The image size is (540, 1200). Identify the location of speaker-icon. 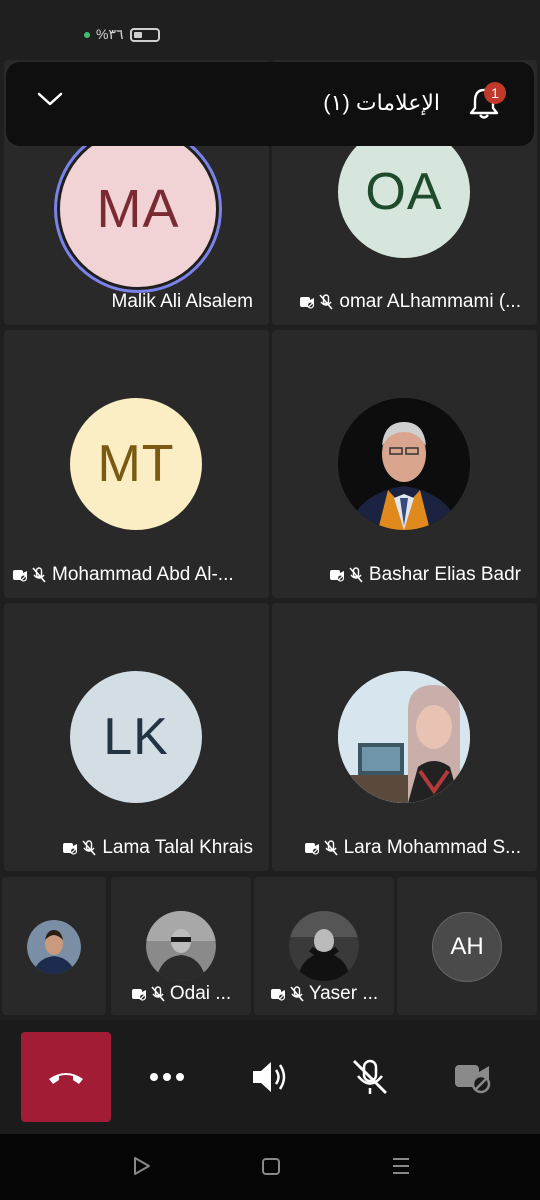
(269, 1077).